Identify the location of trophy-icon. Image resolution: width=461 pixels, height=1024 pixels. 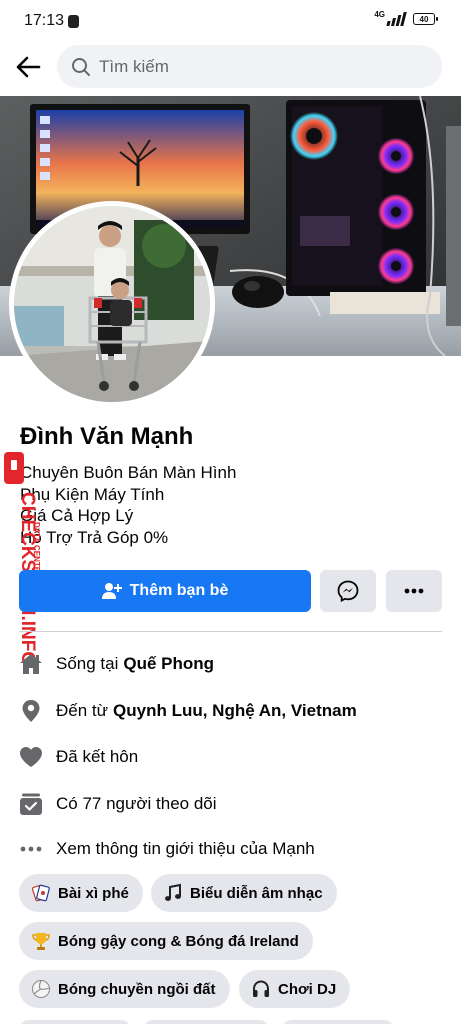
(41, 941).